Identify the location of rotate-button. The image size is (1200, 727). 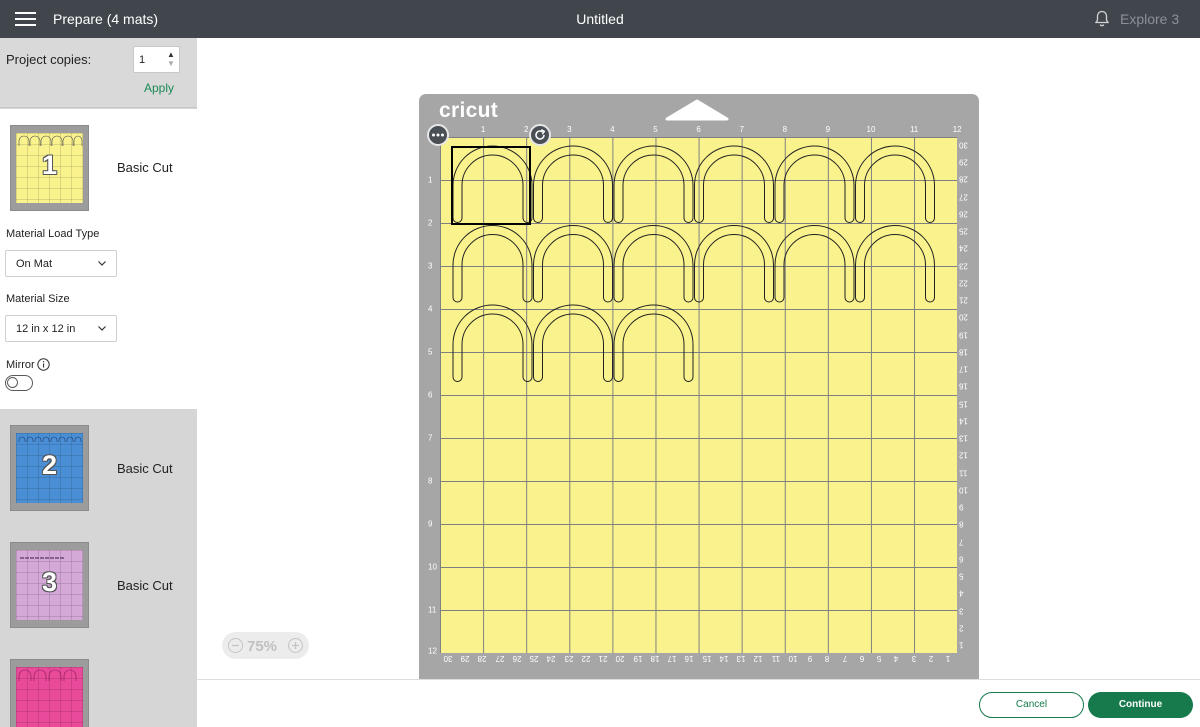
(540, 135).